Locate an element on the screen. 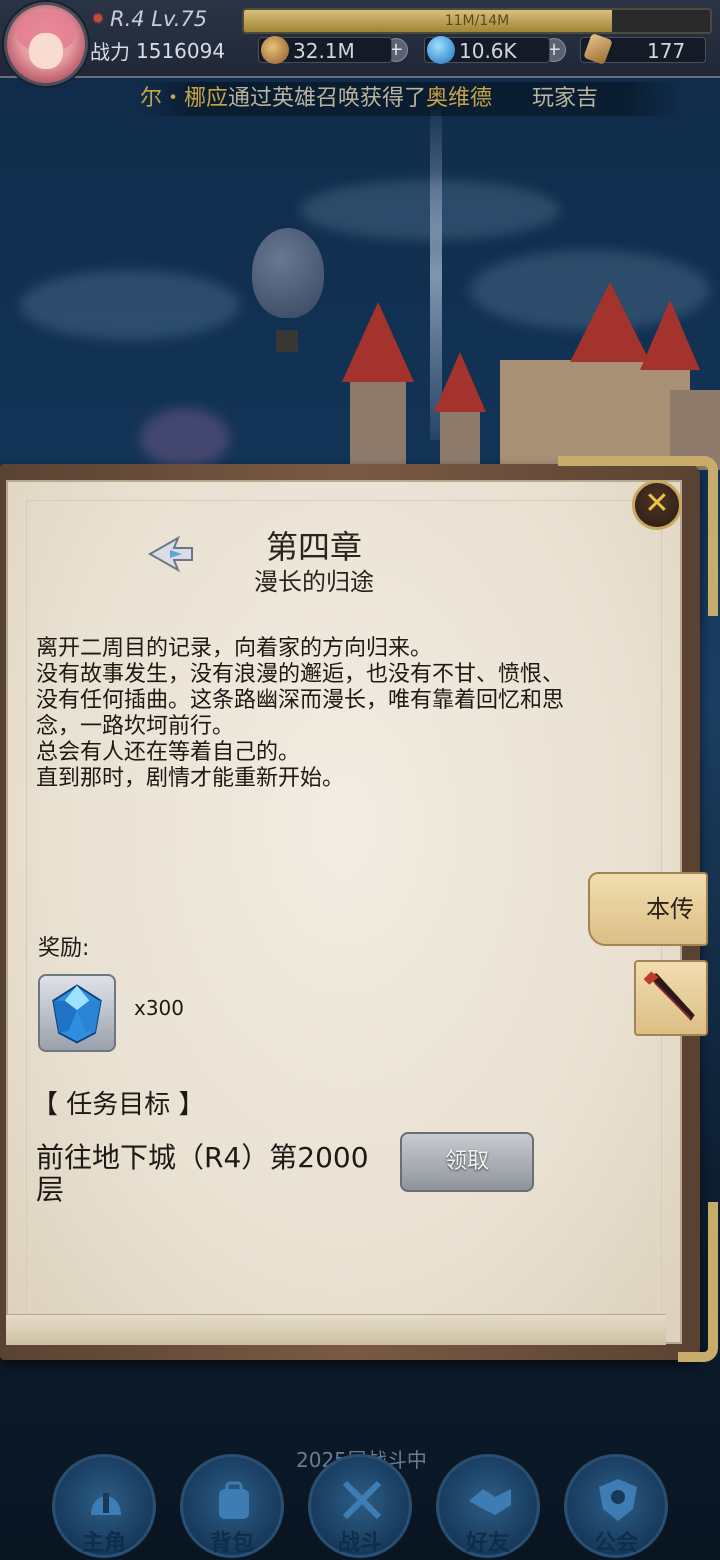  helmet-icon is located at coordinates (106, 1504).